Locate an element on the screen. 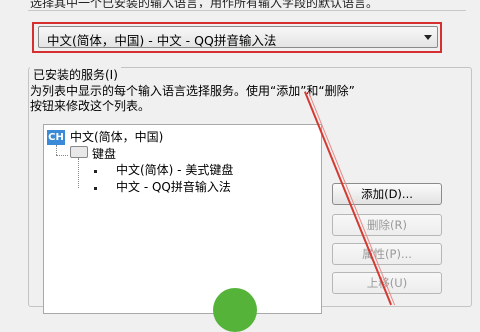  description-line-1: 为列表中显示的每个输入语言选择服务。使用“添加”和“删除” is located at coordinates (192, 91).